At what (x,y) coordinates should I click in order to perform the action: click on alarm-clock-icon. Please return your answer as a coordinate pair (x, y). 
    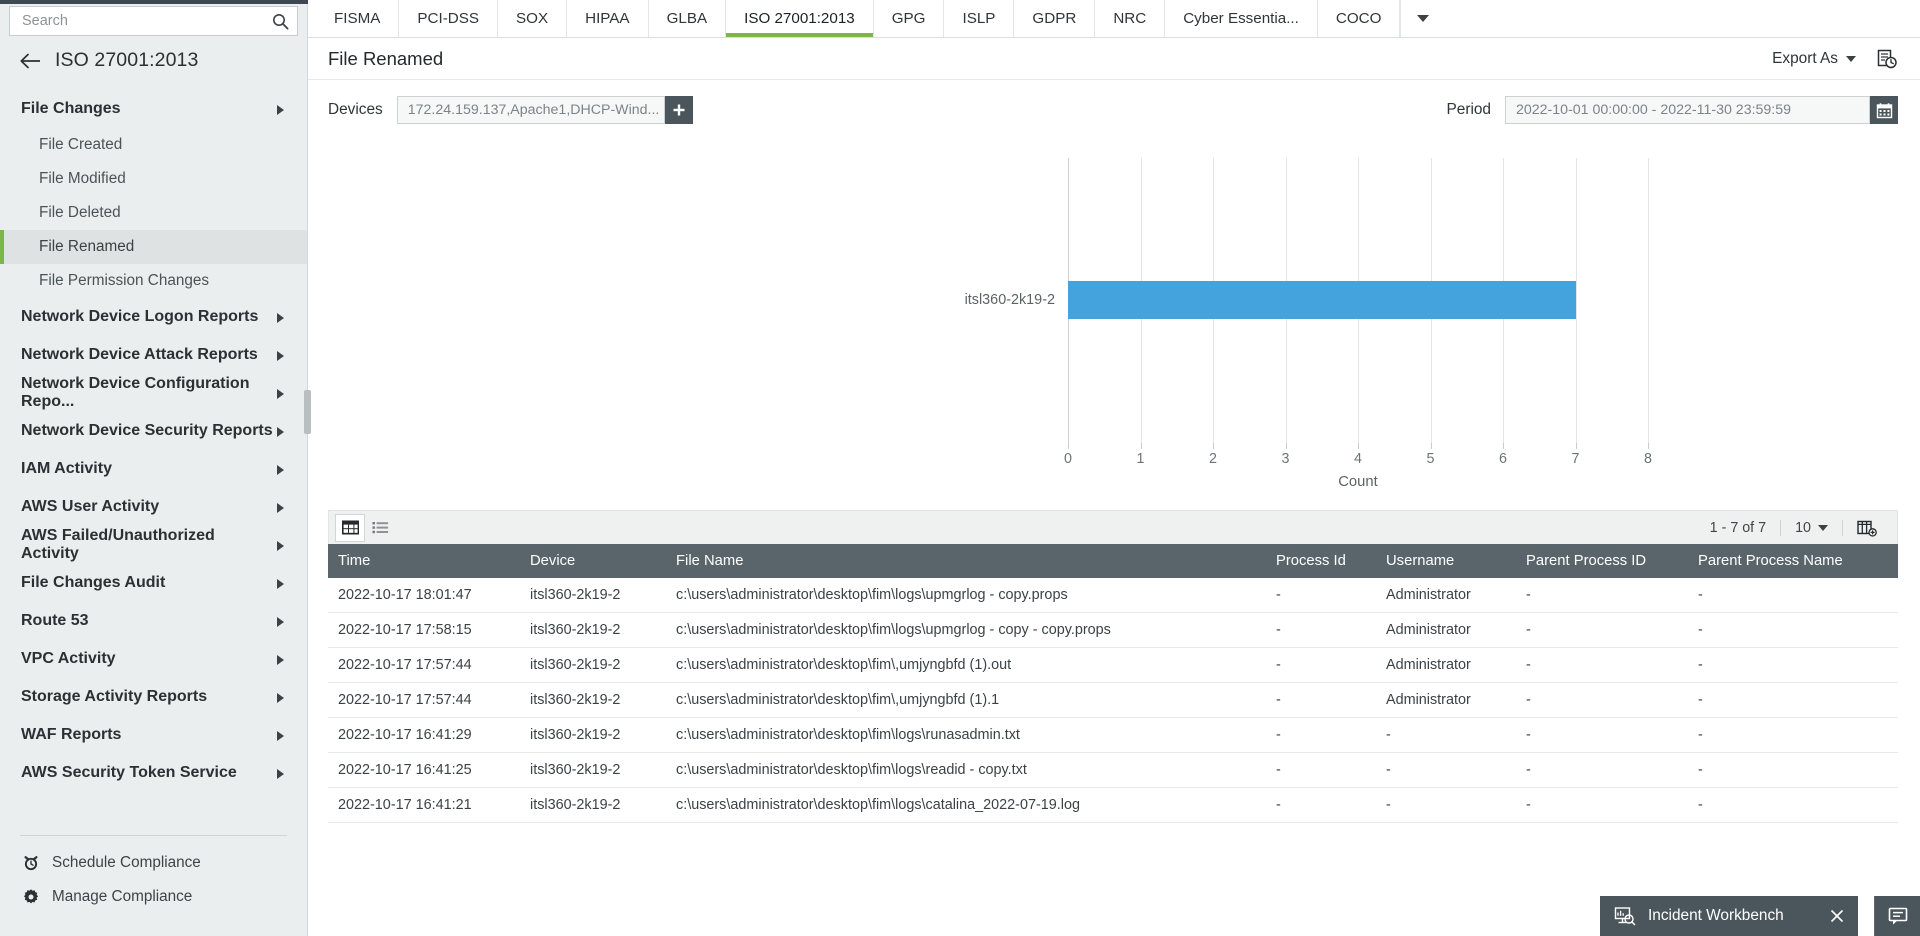
    Looking at the image, I should click on (31, 863).